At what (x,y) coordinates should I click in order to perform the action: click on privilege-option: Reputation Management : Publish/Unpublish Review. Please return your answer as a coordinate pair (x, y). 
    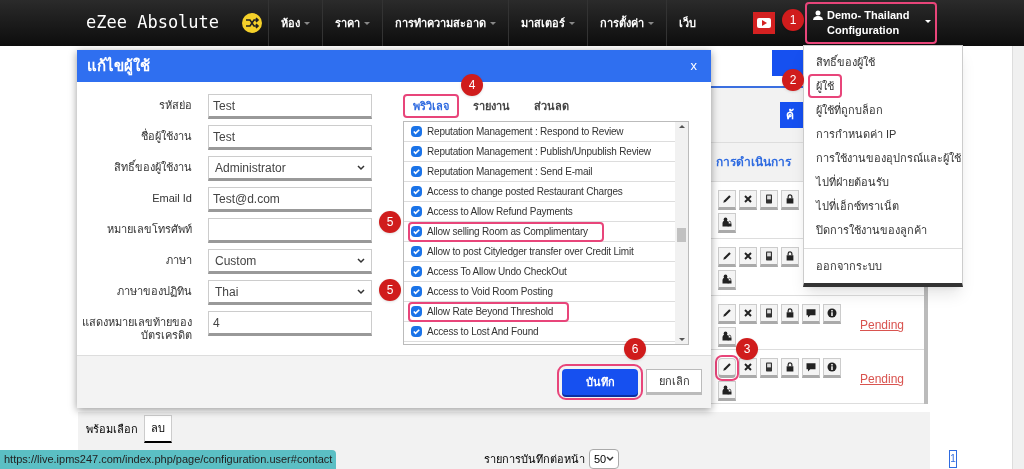
    Looking at the image, I should click on (537, 151).